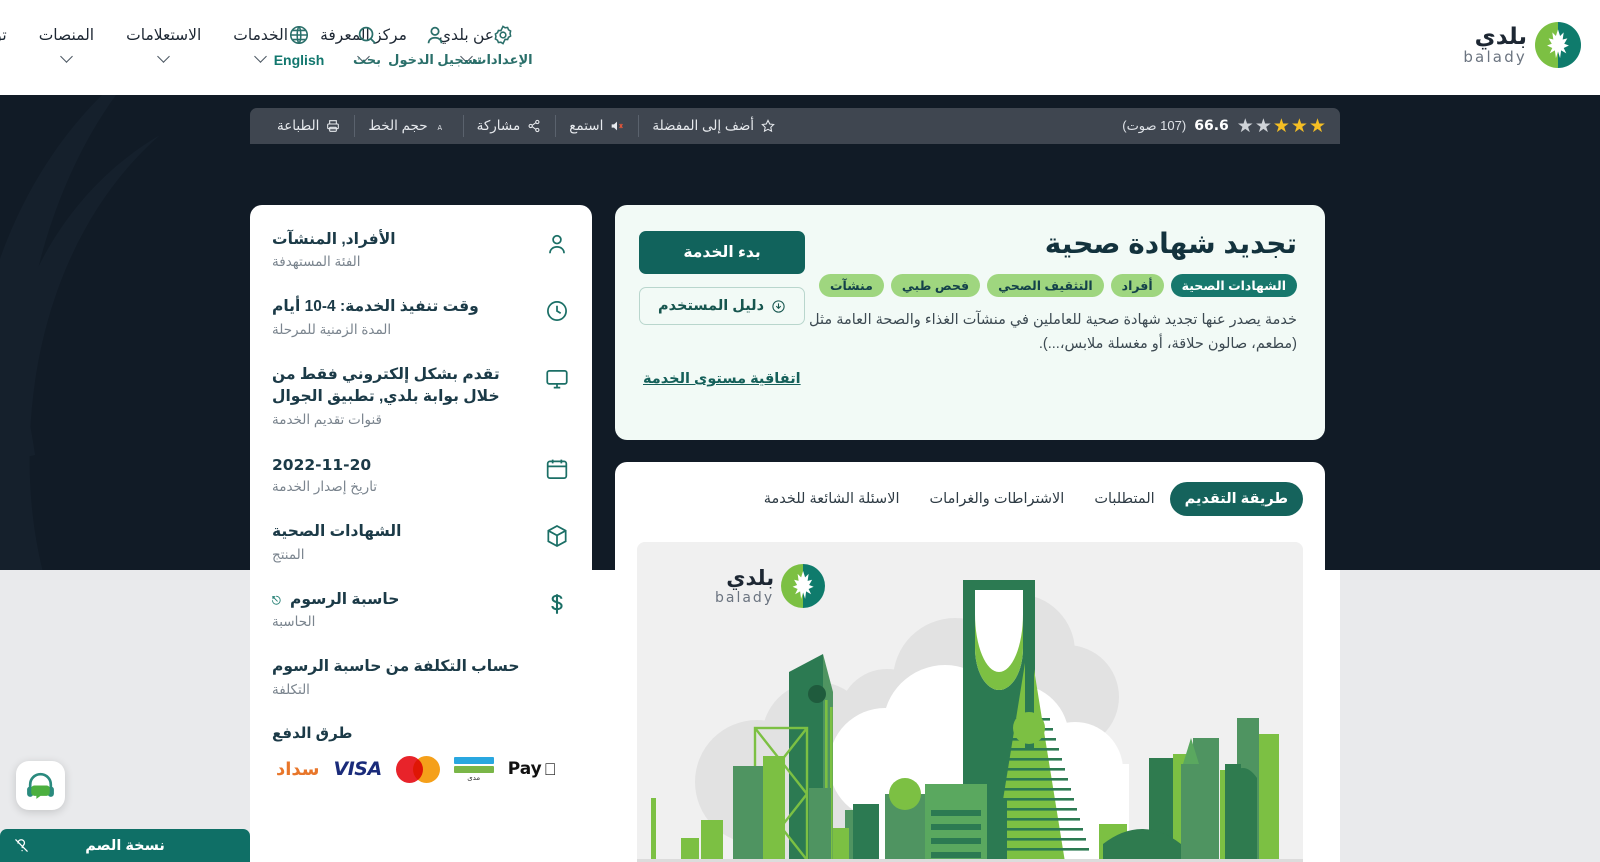 The width and height of the screenshot is (1600, 862). What do you see at coordinates (299, 35) in the screenshot?
I see `globe-icon` at bounding box center [299, 35].